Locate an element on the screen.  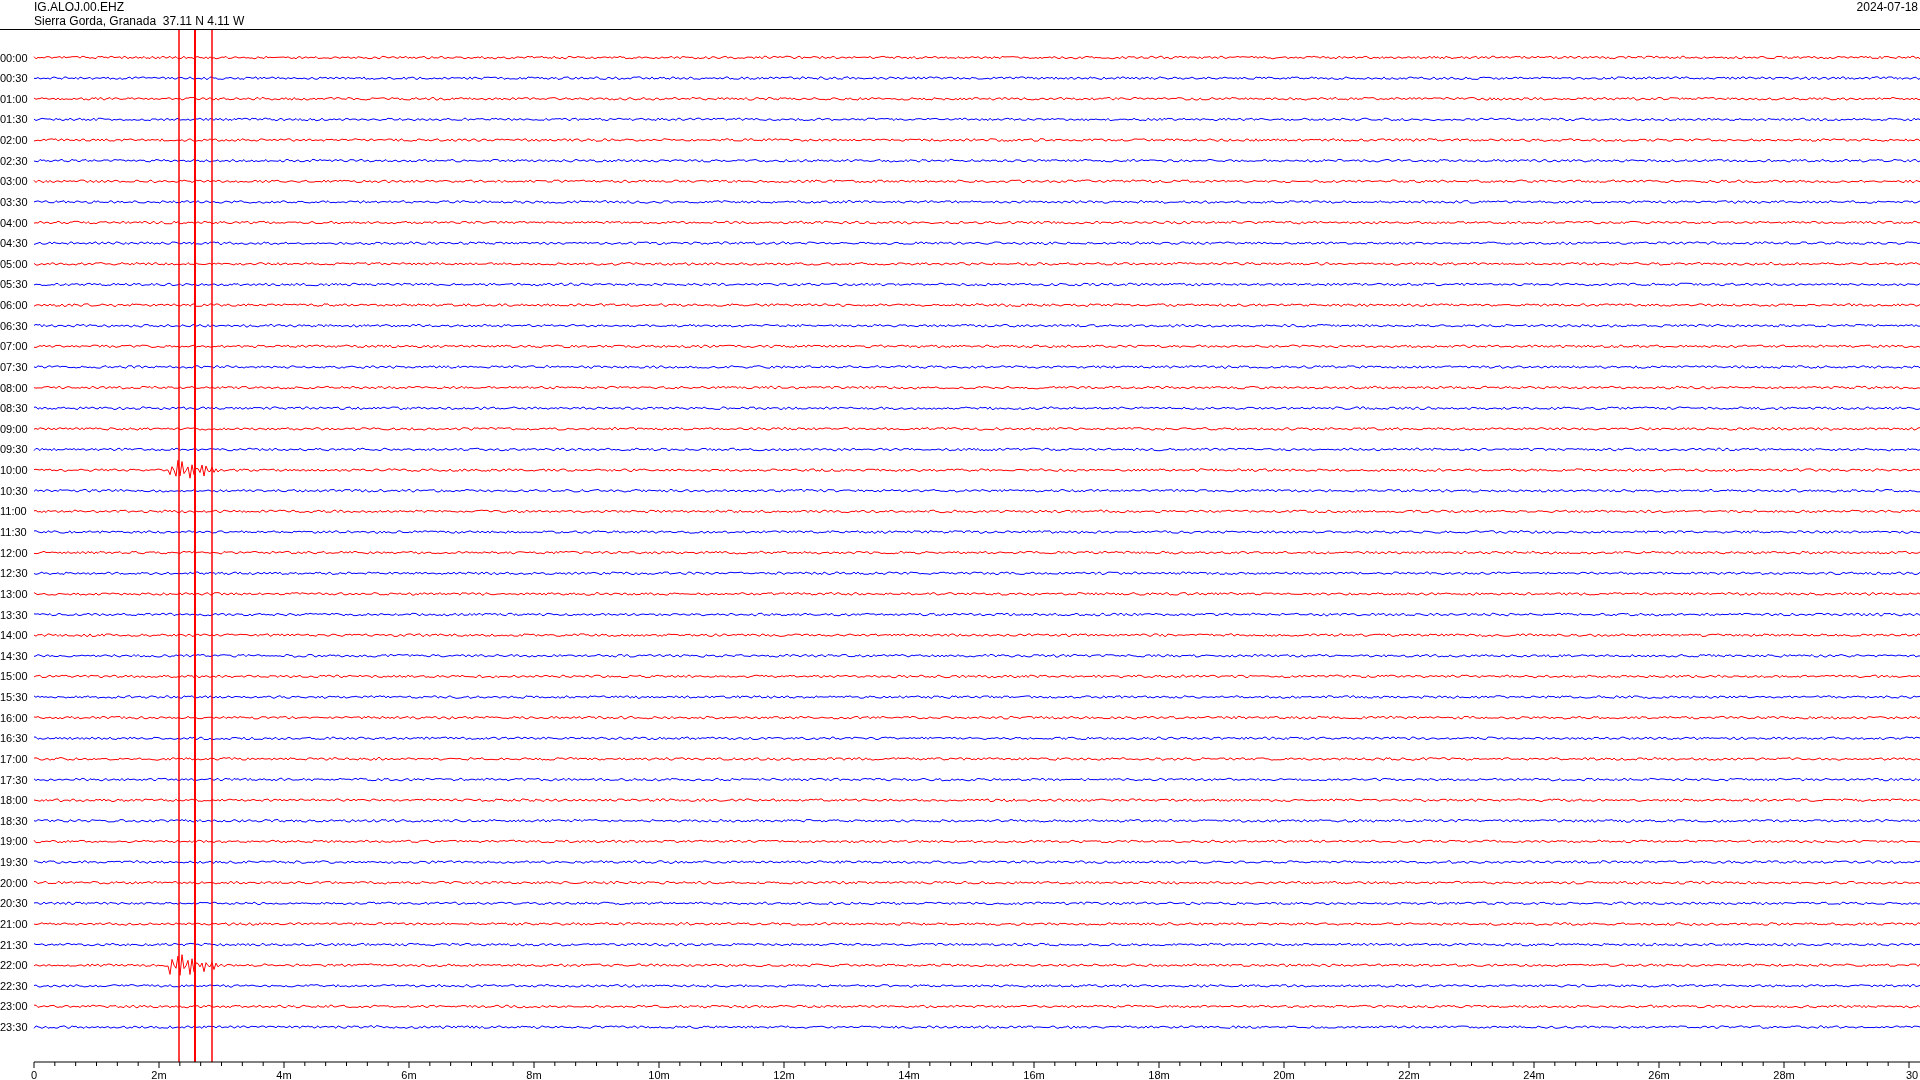
axis-tick-label: 24m is located at coordinates (1534, 1074).